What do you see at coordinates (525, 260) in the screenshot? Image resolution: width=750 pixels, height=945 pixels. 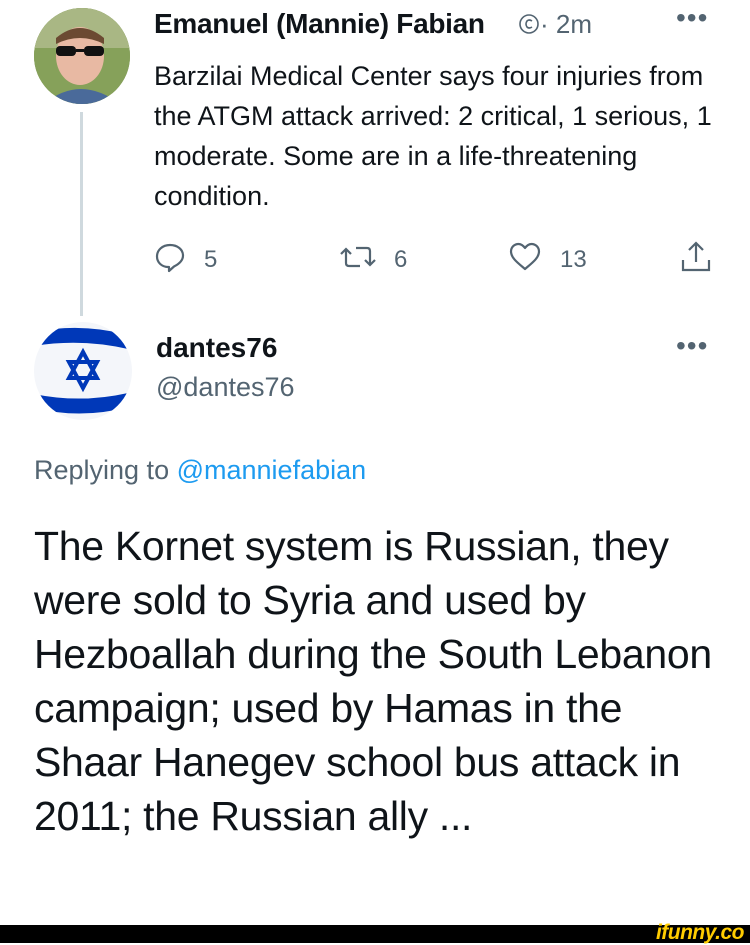 I see `heart-icon` at bounding box center [525, 260].